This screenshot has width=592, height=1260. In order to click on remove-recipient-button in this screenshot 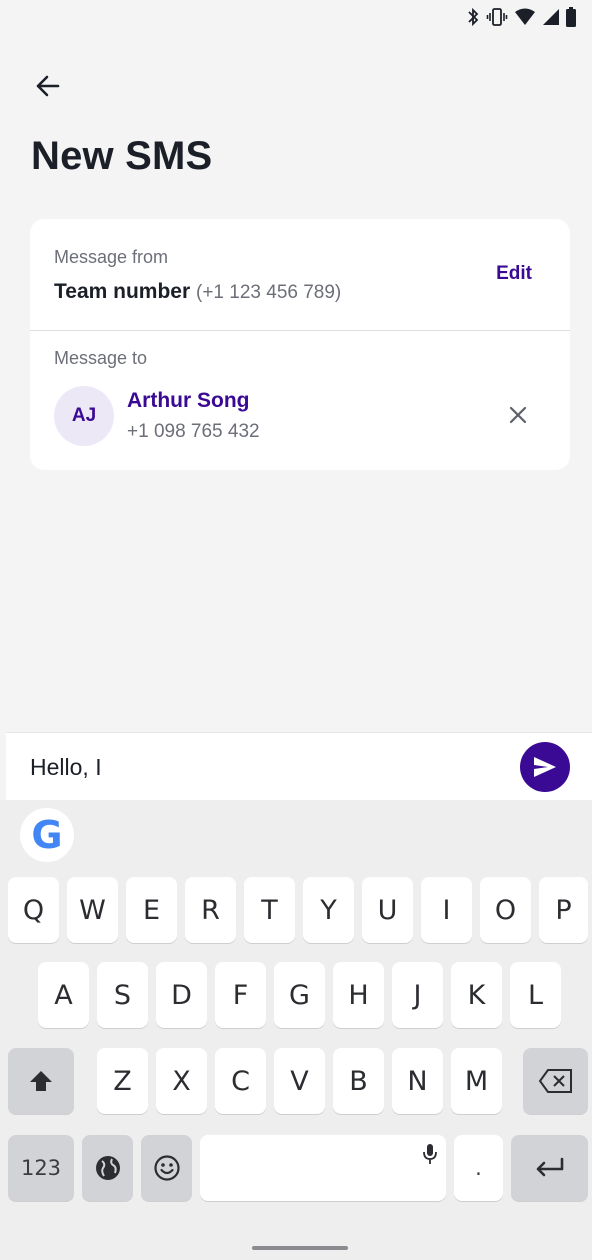, I will do `click(518, 415)`.